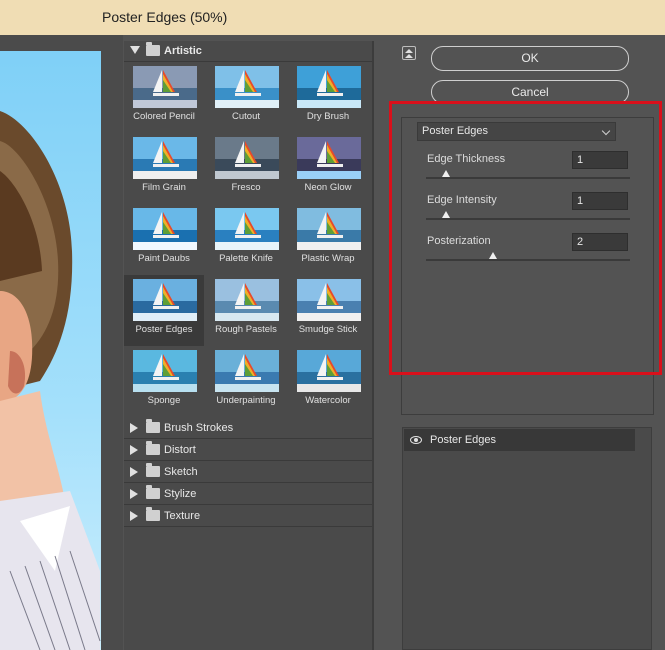 The width and height of the screenshot is (665, 650). Describe the element at coordinates (164, 329) in the screenshot. I see `filter-thumb-label: Poster Edges` at that location.